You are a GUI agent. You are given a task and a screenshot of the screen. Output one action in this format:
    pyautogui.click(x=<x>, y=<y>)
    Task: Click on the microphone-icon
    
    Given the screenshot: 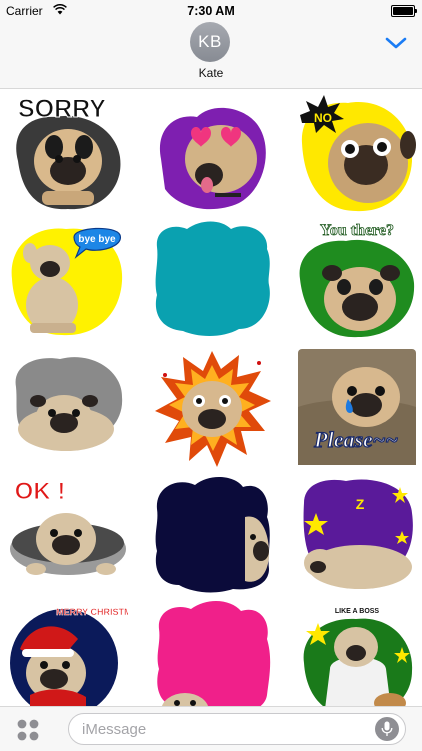 What is the action you would take?
    pyautogui.click(x=387, y=728)
    